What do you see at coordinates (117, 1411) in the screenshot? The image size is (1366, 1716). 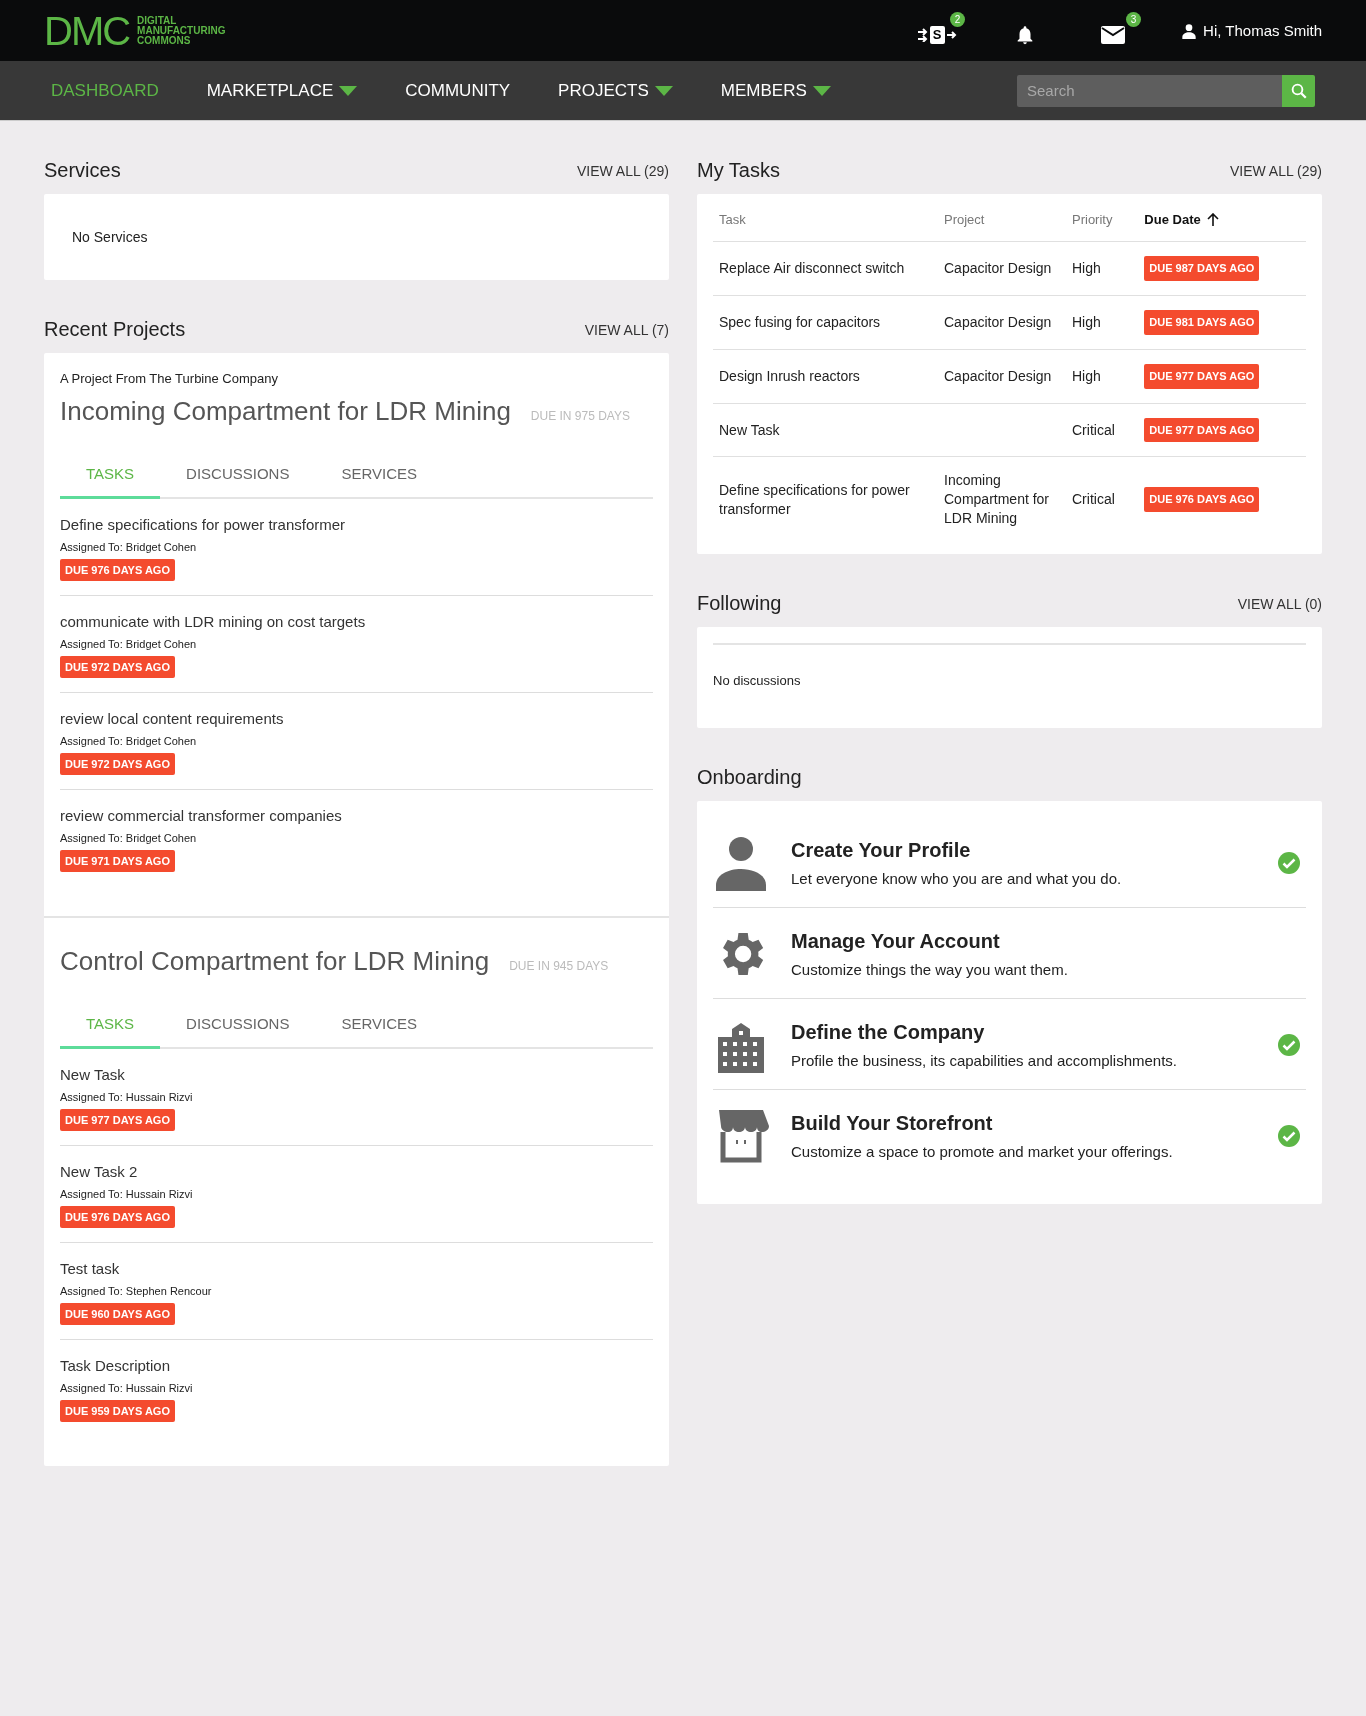 I see `due-badge: DUE 959 DAYS AGO` at bounding box center [117, 1411].